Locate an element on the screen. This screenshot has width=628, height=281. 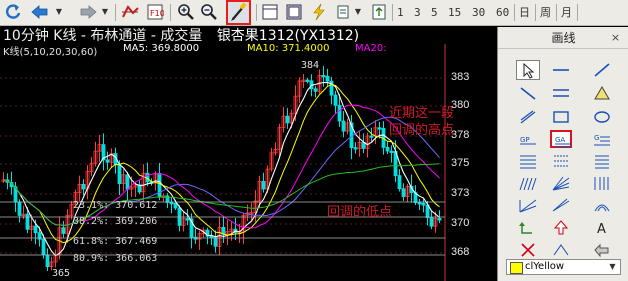
main-toolbar: ▼ ▼ F10 ▼ 1 3 5 15 30 60 日 周 月 is located at coordinates (314, 13).